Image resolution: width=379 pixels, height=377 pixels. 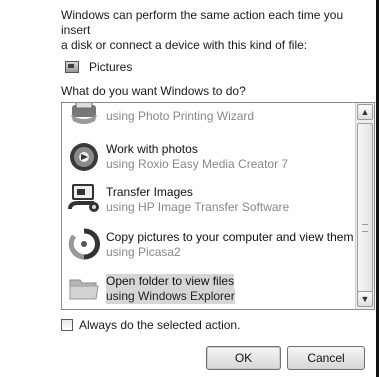 I want to click on chevron-down-icon: ▼, so click(x=365, y=299).